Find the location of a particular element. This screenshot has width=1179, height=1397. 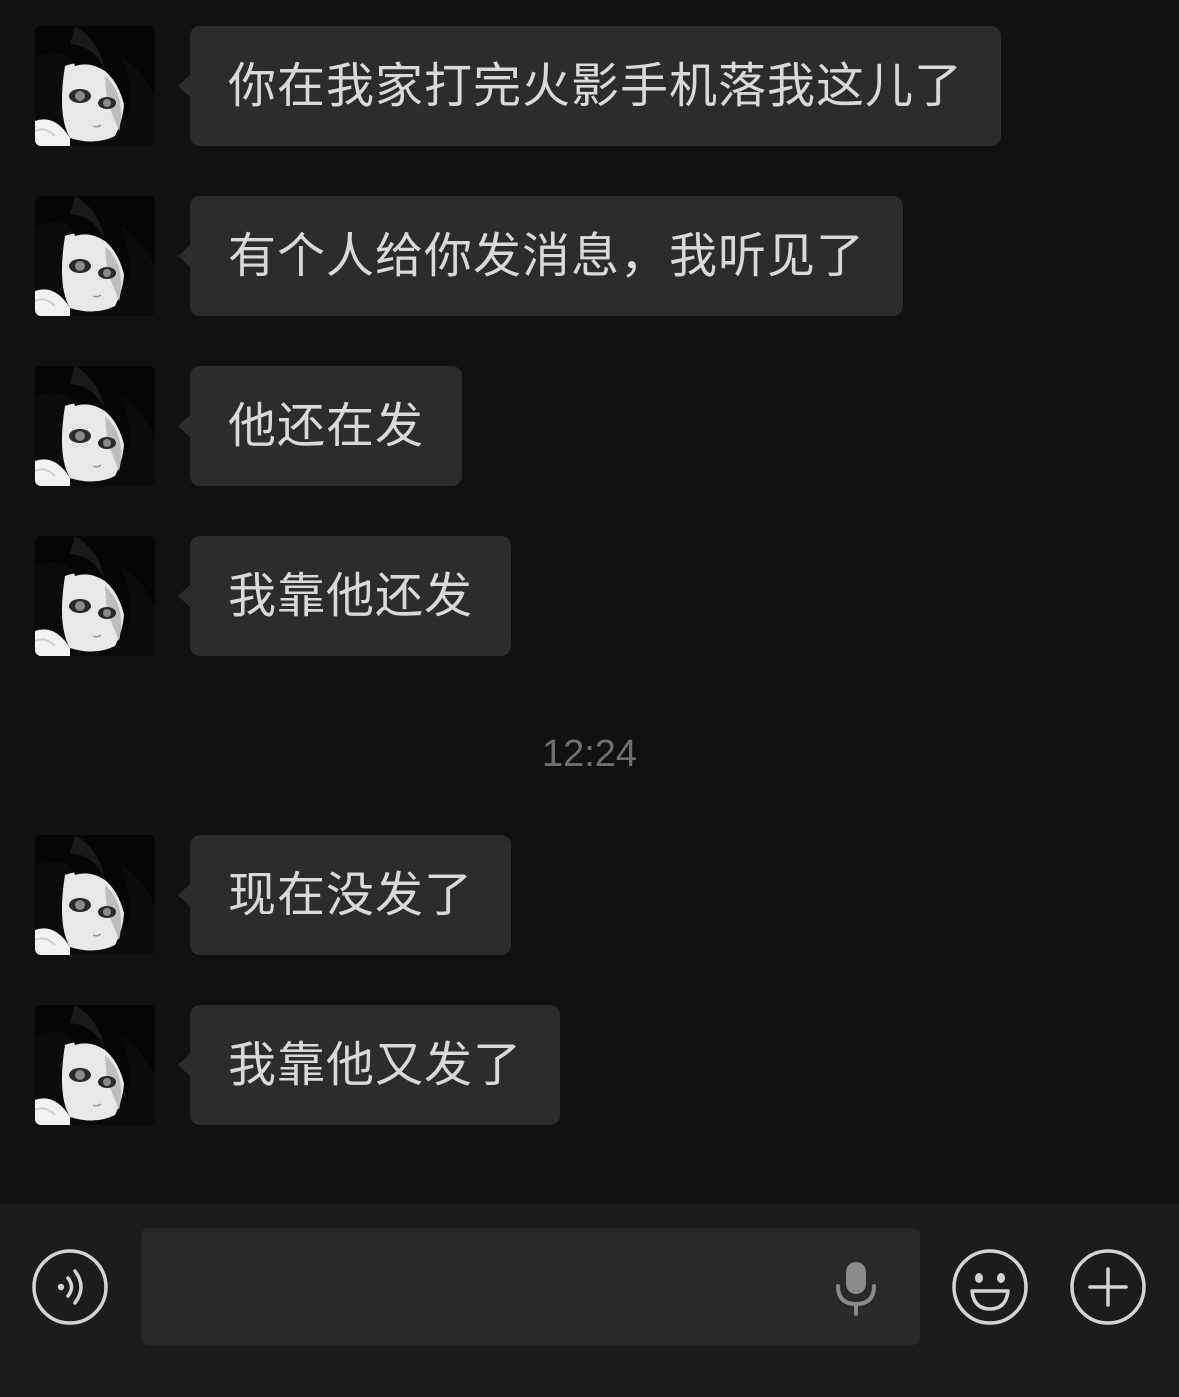

message-input is located at coordinates (530, 1286).